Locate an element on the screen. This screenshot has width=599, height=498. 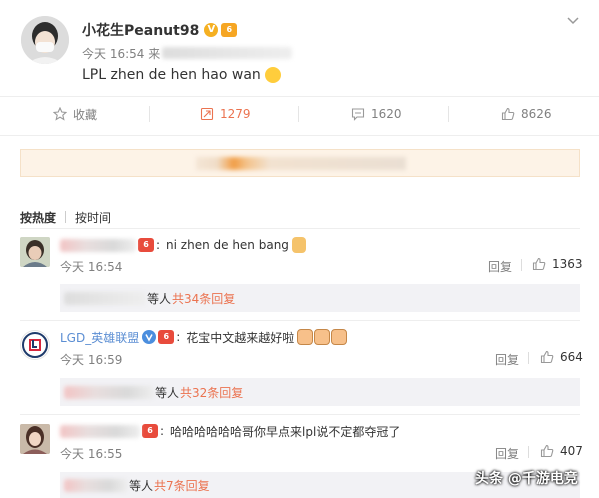
comment-body: 6 : ni zhen de hen bang is located at coordinates (183, 245).